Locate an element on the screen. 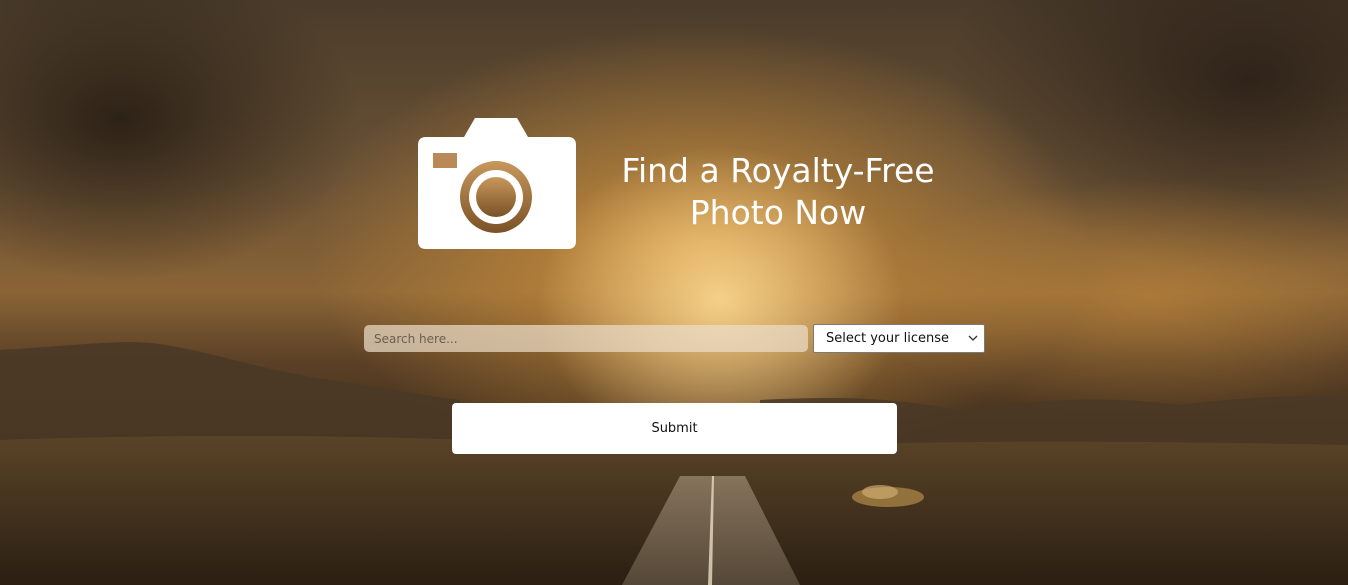  title-line-2: Photo Now is located at coordinates (778, 212).